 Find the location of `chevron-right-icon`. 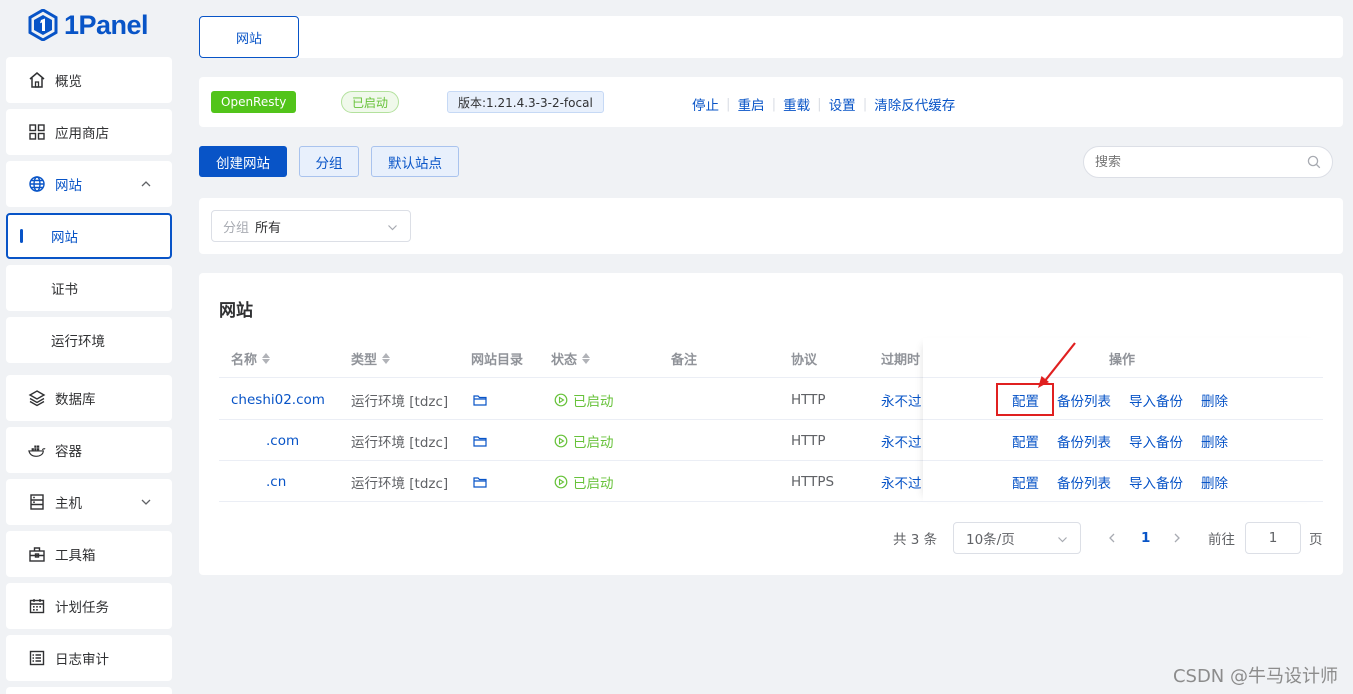

chevron-right-icon is located at coordinates (1177, 538).